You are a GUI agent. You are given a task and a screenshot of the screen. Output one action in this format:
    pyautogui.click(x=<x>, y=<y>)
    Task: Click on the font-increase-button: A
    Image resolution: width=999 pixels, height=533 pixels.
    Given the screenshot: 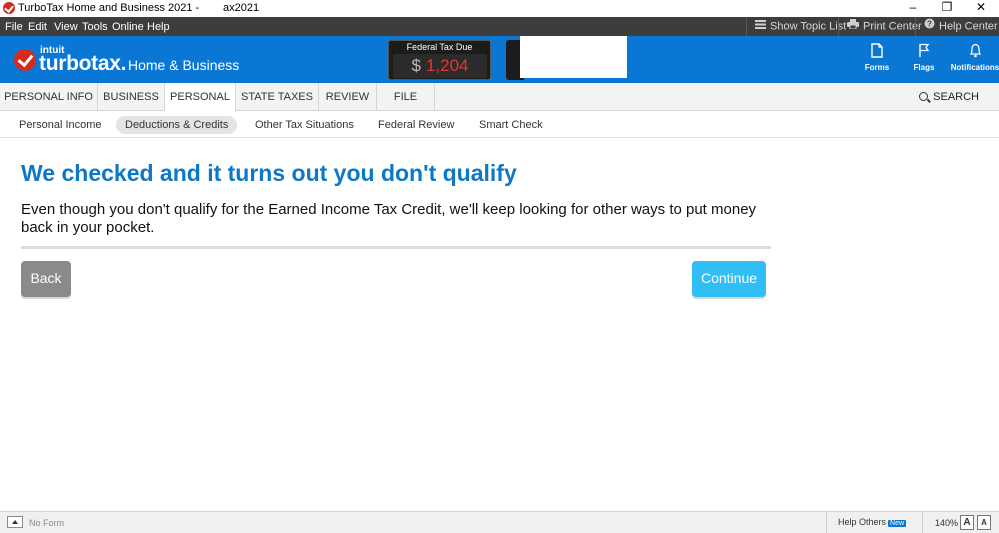 What is the action you would take?
    pyautogui.click(x=967, y=522)
    